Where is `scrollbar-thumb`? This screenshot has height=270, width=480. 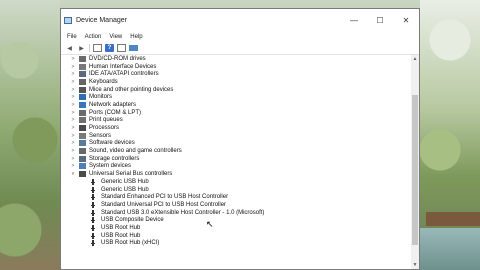 scrollbar-thumb is located at coordinates (415, 170).